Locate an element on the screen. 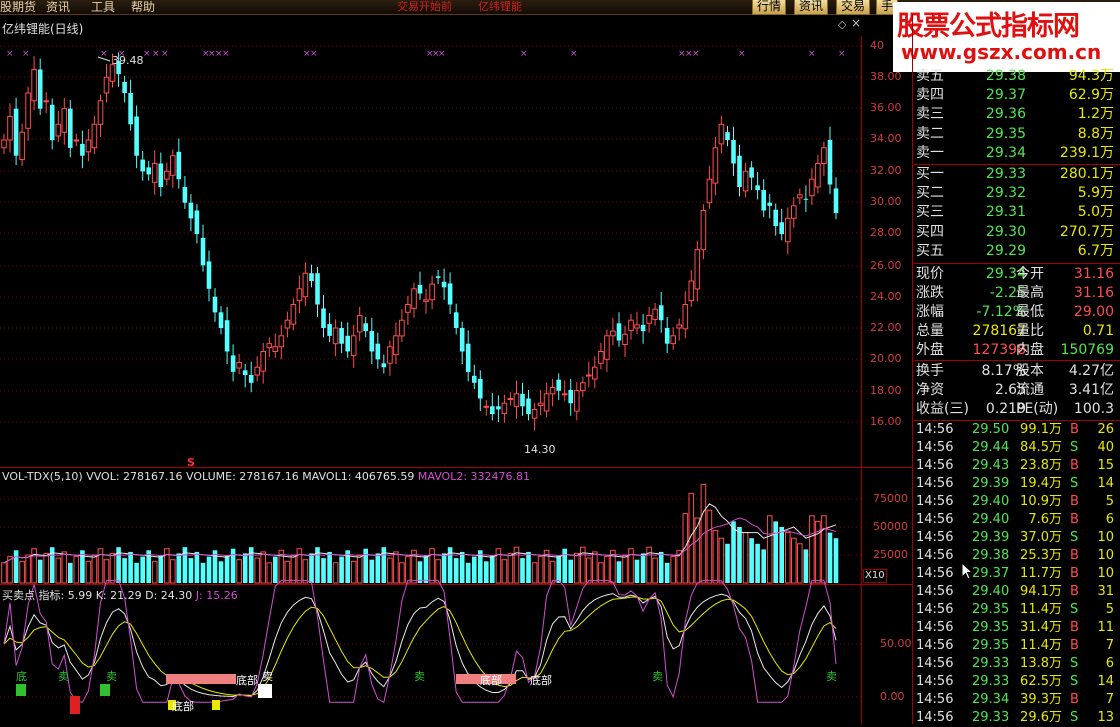  tick-count: 7 is located at coordinates (1109, 645).